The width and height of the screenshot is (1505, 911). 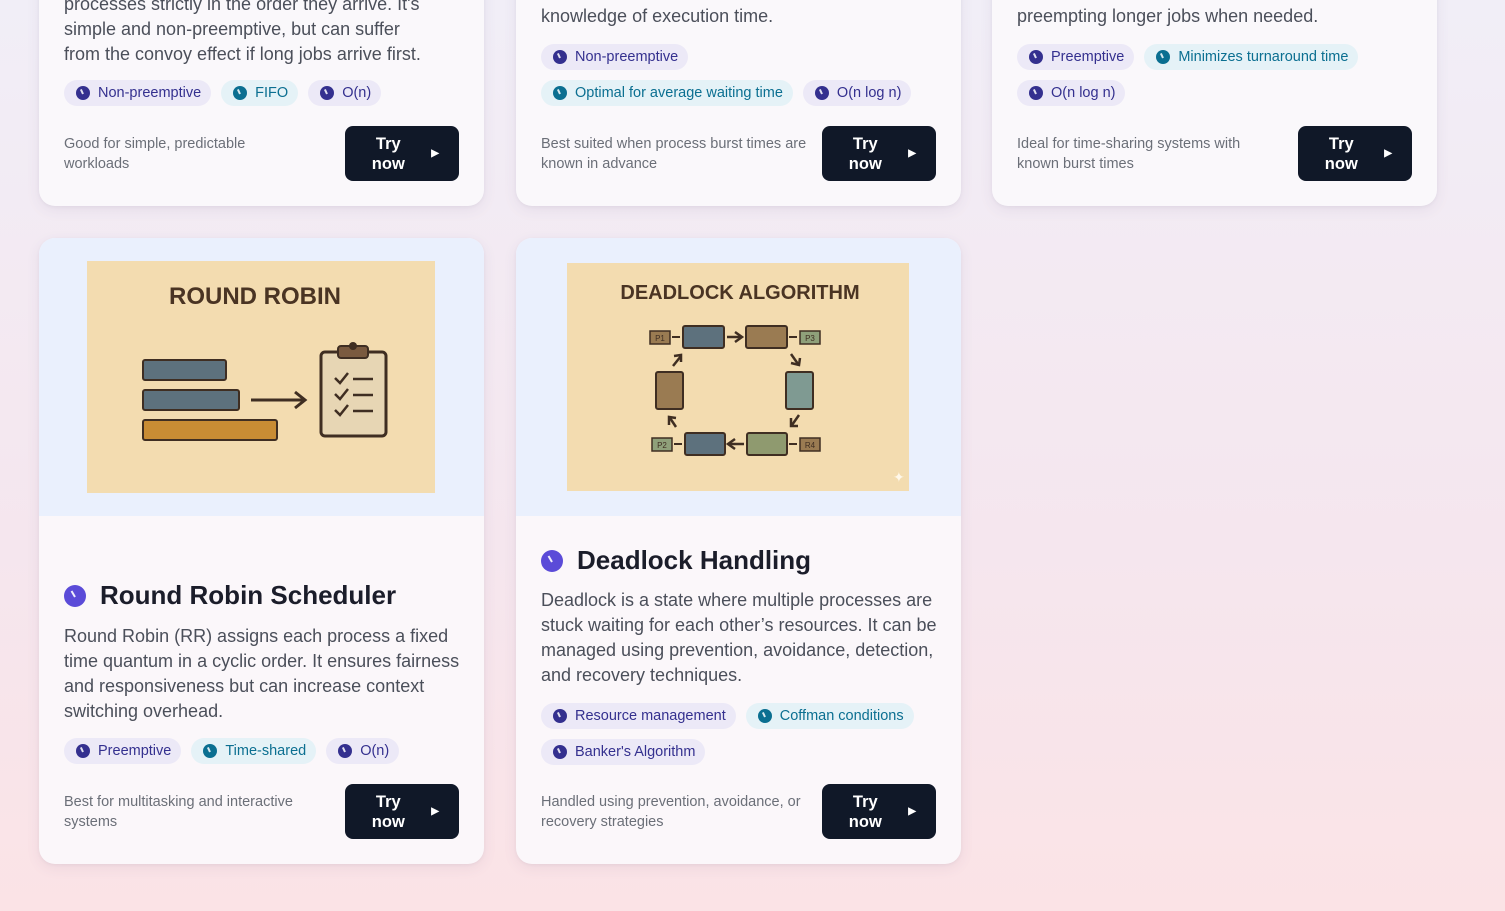 I want to click on card-image-area: ROUND ROBIN, so click(x=261, y=377).